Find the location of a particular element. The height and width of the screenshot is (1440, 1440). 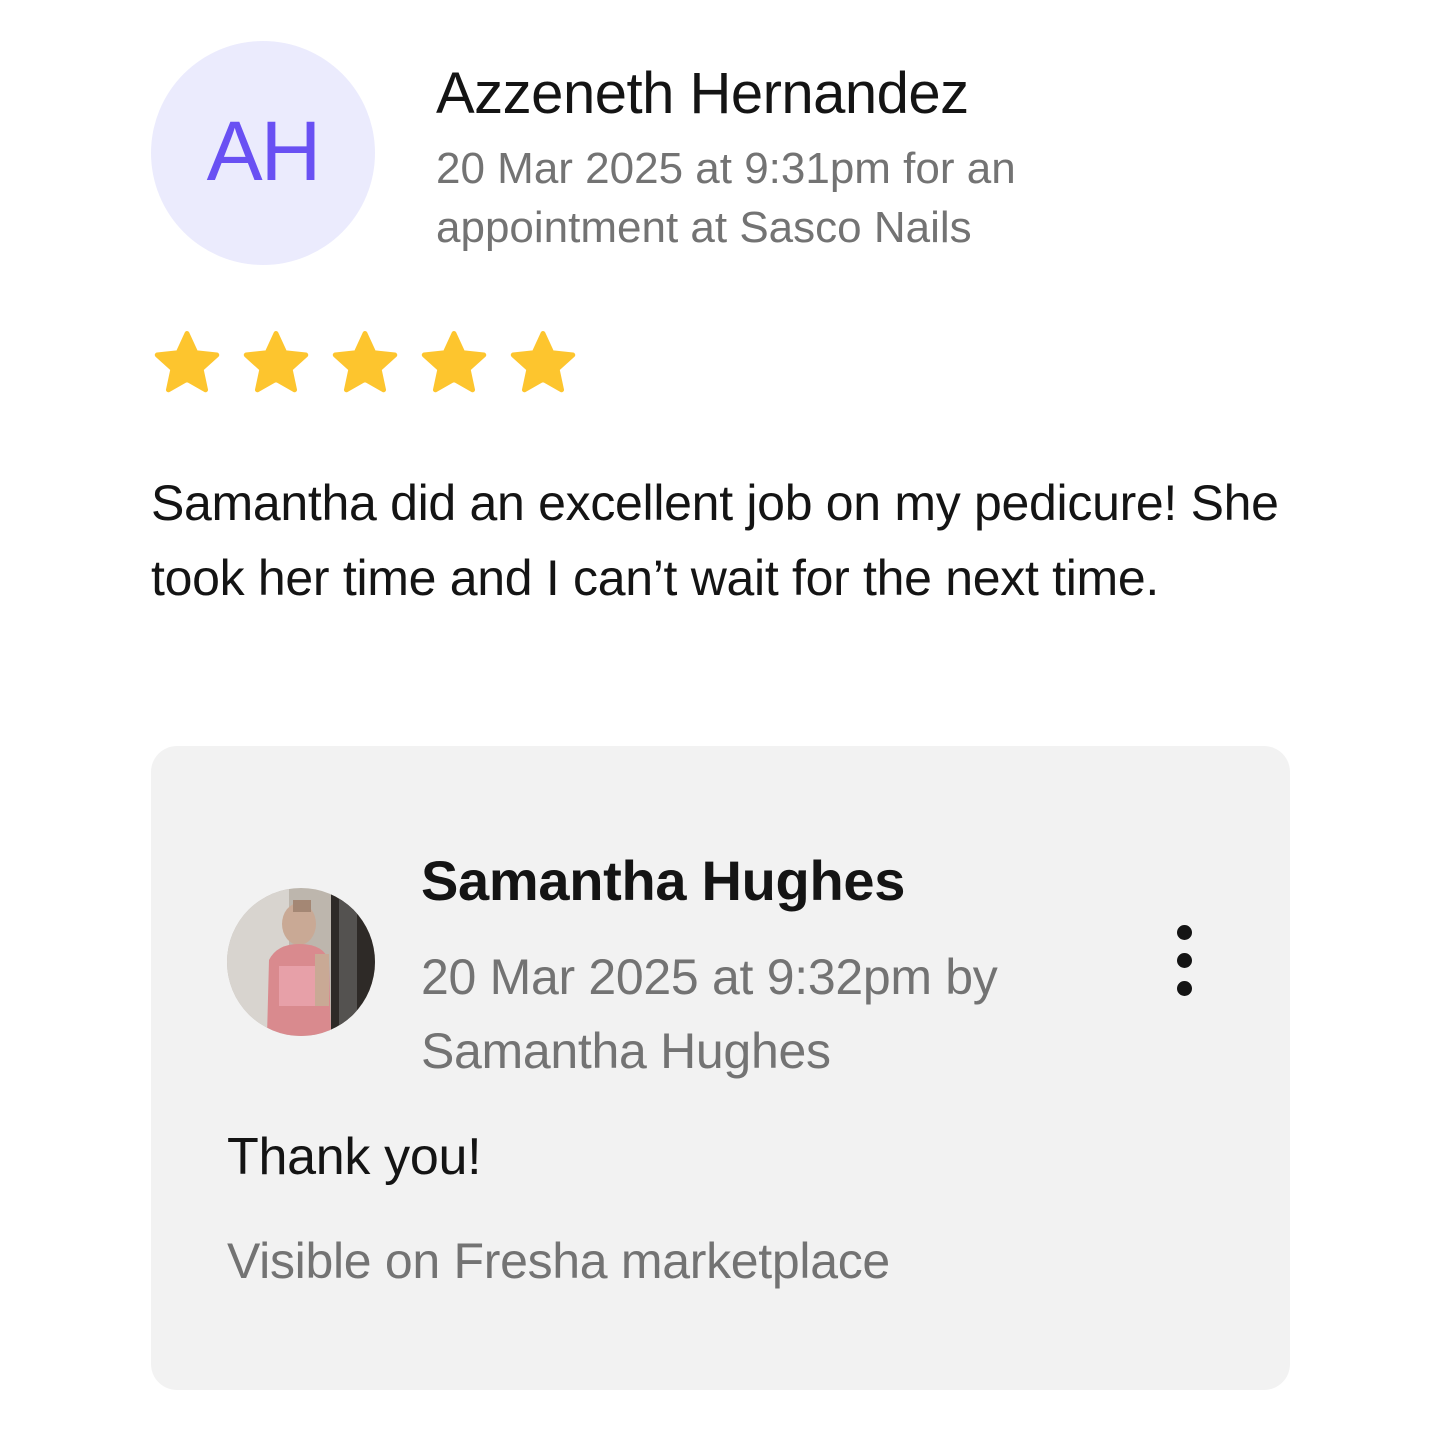

reply-author-name: Samantha Hughes is located at coordinates (663, 880).